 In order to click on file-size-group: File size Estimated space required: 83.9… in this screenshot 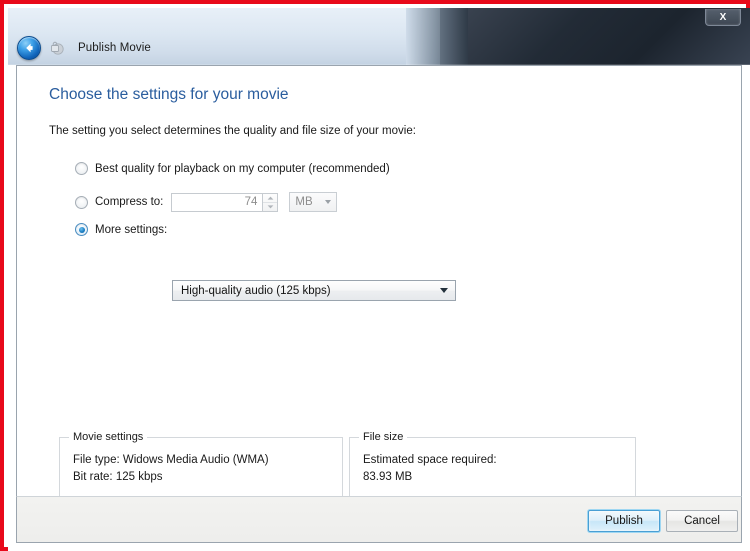, I will do `click(492, 463)`.